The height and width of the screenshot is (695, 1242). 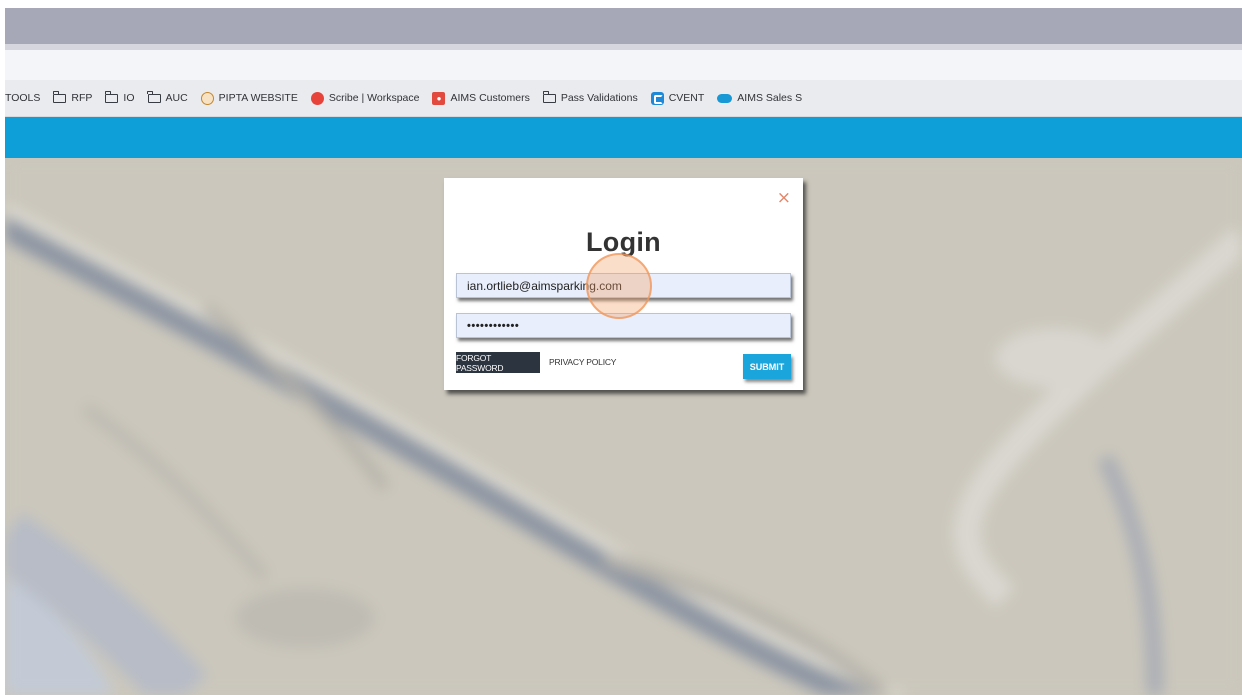 I want to click on bookmark-label: RFP, so click(x=82, y=98).